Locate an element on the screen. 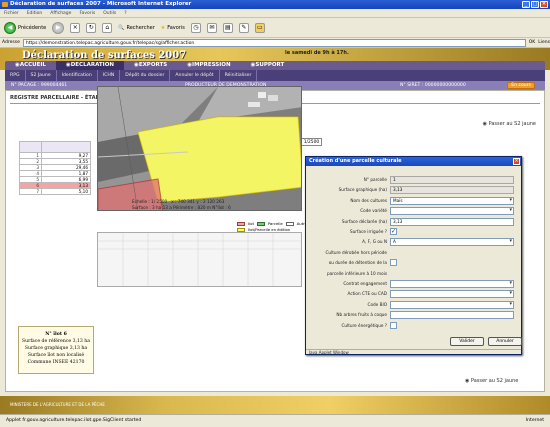 The height and width of the screenshot is (427, 550). menu-outils: Outils is located at coordinates (109, 13).